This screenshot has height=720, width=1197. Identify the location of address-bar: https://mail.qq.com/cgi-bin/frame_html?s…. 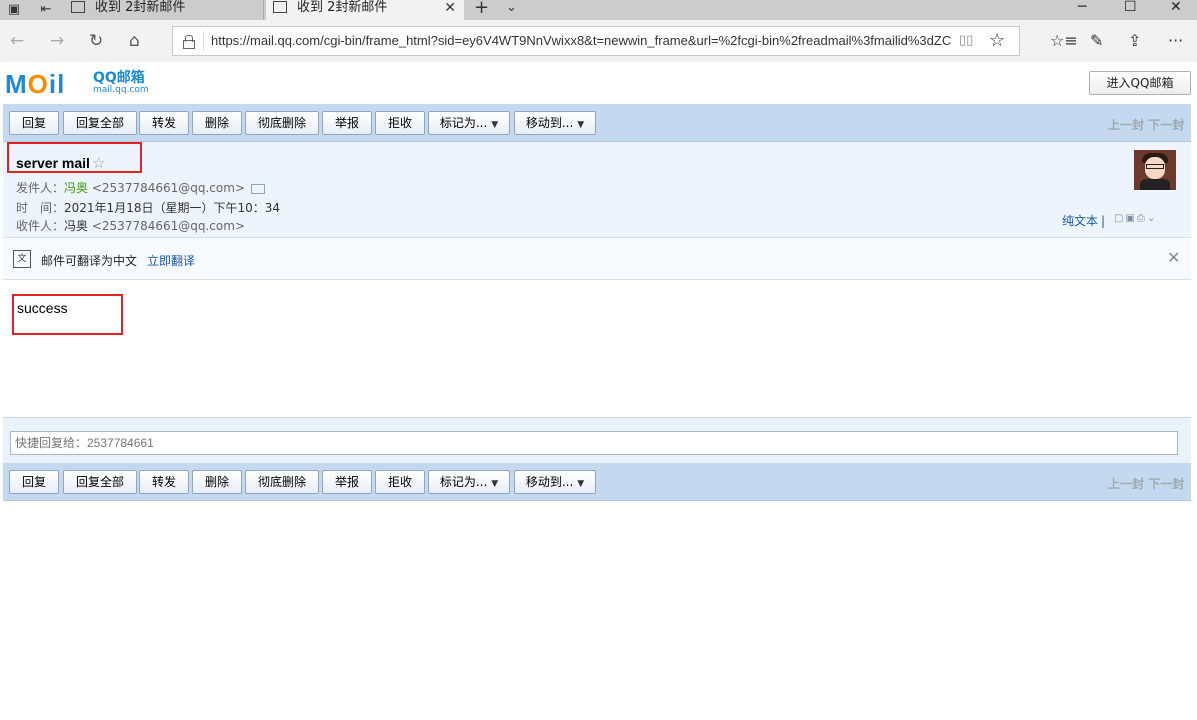
(596, 41).